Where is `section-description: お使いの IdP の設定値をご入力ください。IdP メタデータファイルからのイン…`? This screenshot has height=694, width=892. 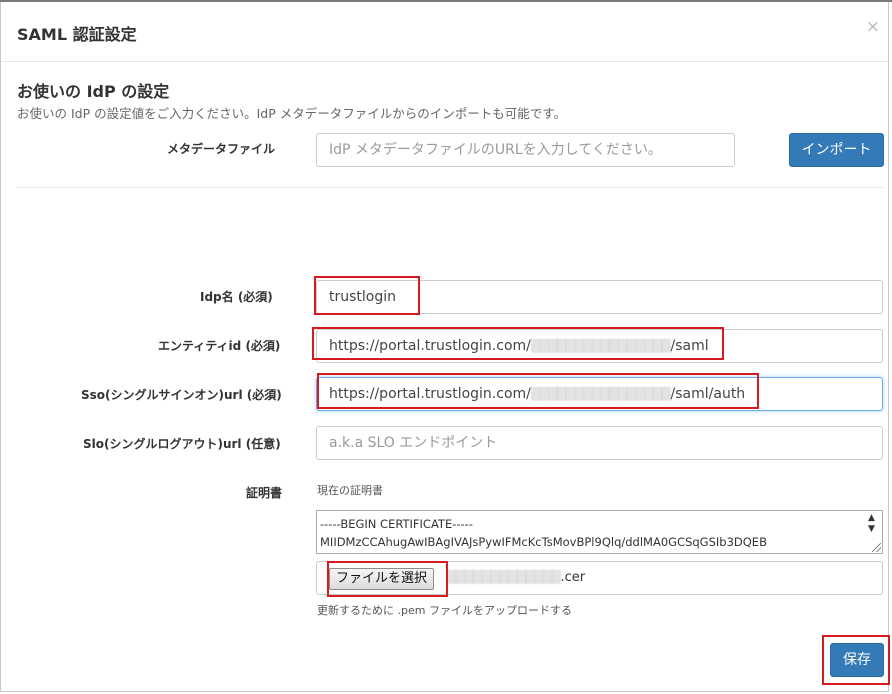 section-description: お使いの IdP の設定値をご入力ください。IdP メタデータファイルからのイン… is located at coordinates (291, 113).